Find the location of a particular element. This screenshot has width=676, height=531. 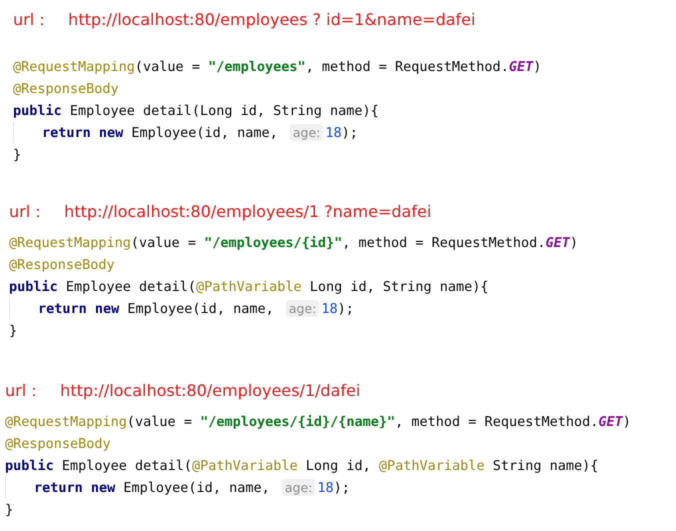

code-line: @RequestMapping(value = "/employees", method = RequestMethod.GET) is located at coordinates (277, 67).